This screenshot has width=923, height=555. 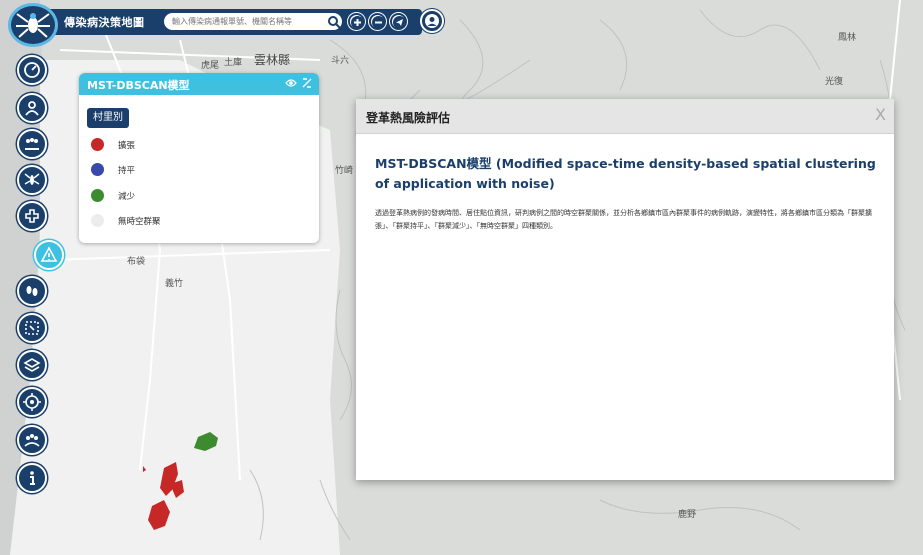 What do you see at coordinates (139, 222) in the screenshot?
I see `legend-item-label: 無時空群聚` at bounding box center [139, 222].